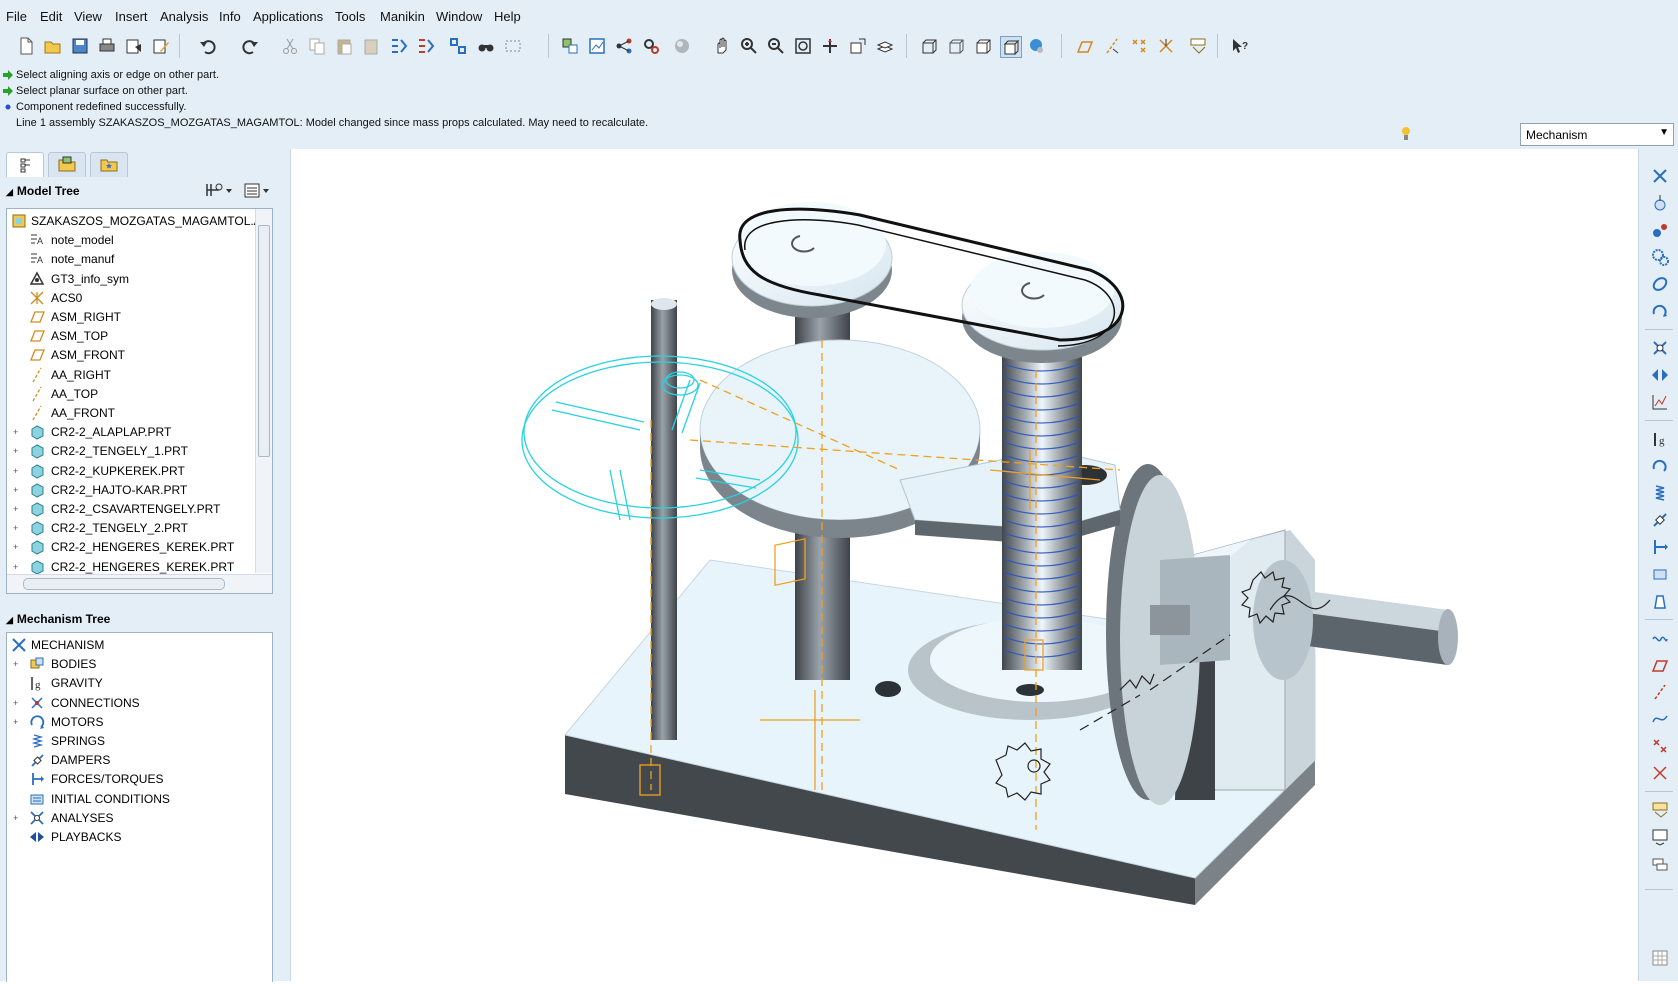  Describe the element at coordinates (1660, 284) in the screenshot. I see `belt-icon` at that location.